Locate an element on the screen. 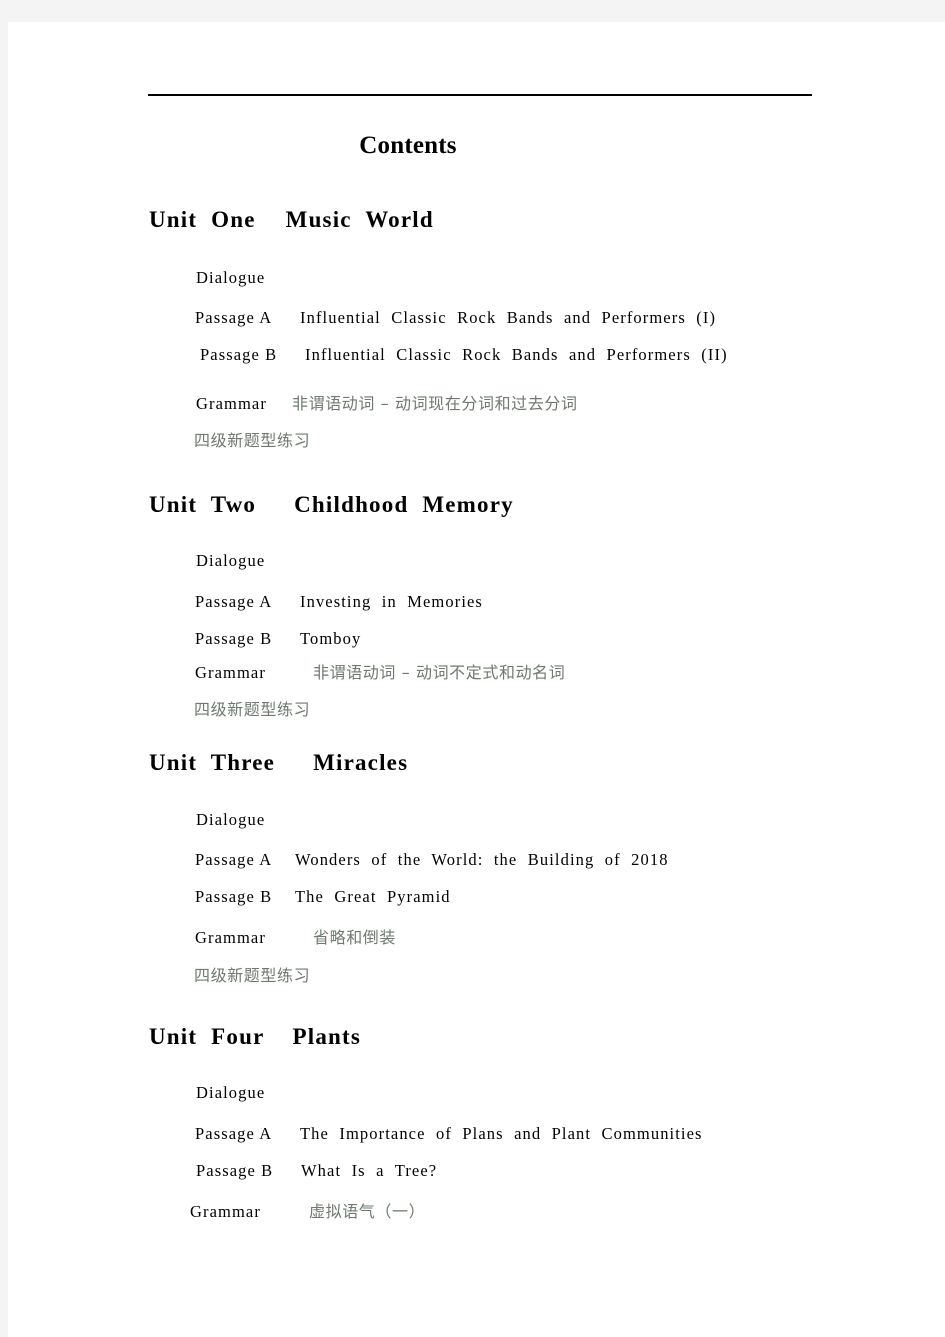  entry-value-chinese: 省略和倒装 is located at coordinates (355, 937).